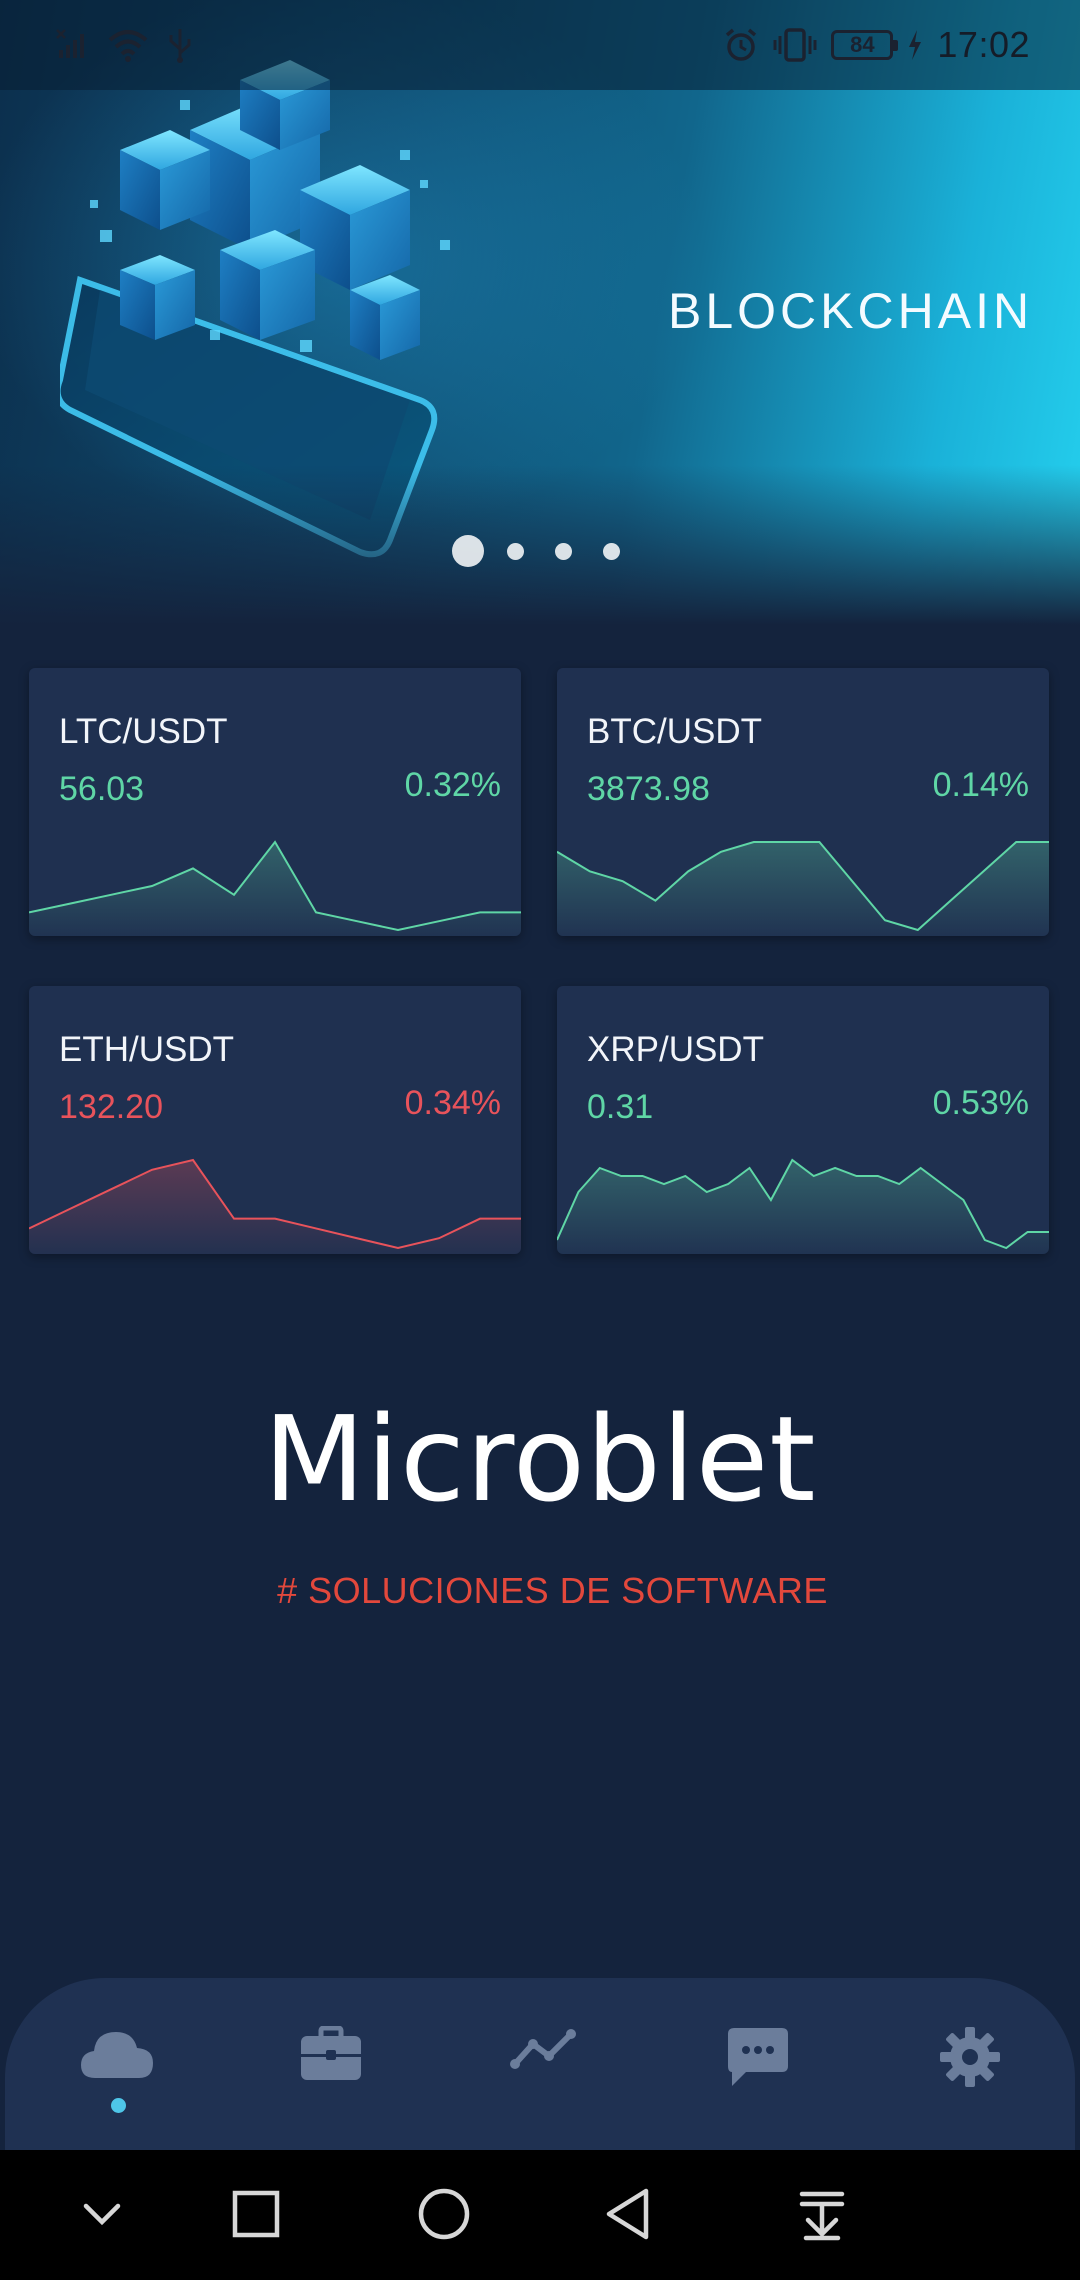  What do you see at coordinates (675, 1049) in the screenshot?
I see `ticker-pair: XRP/USDT` at bounding box center [675, 1049].